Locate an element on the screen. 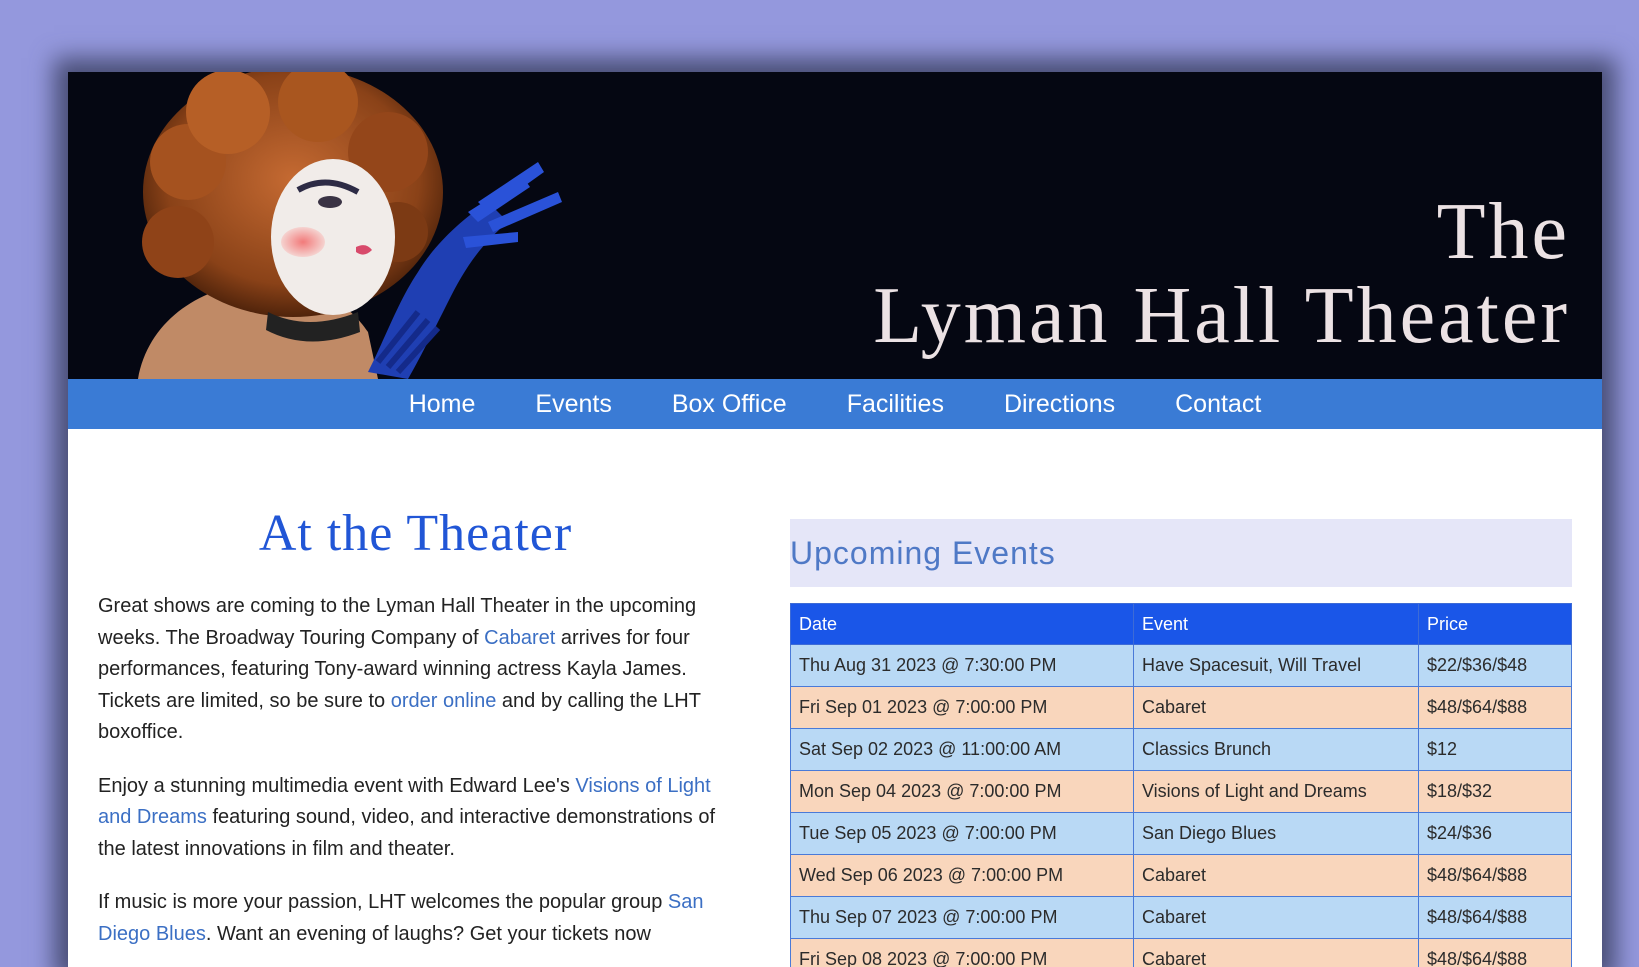 Image resolution: width=1639 pixels, height=967 pixels. event-date: Thu Sep 07 2023 @ 7:00:00 PM is located at coordinates (962, 918).